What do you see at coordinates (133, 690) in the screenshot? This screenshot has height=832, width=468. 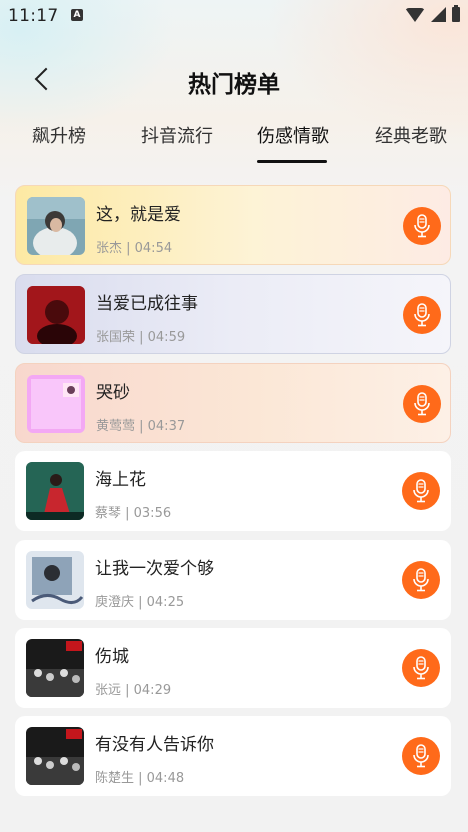 I see `song-meta: 张远 | 04:29` at bounding box center [133, 690].